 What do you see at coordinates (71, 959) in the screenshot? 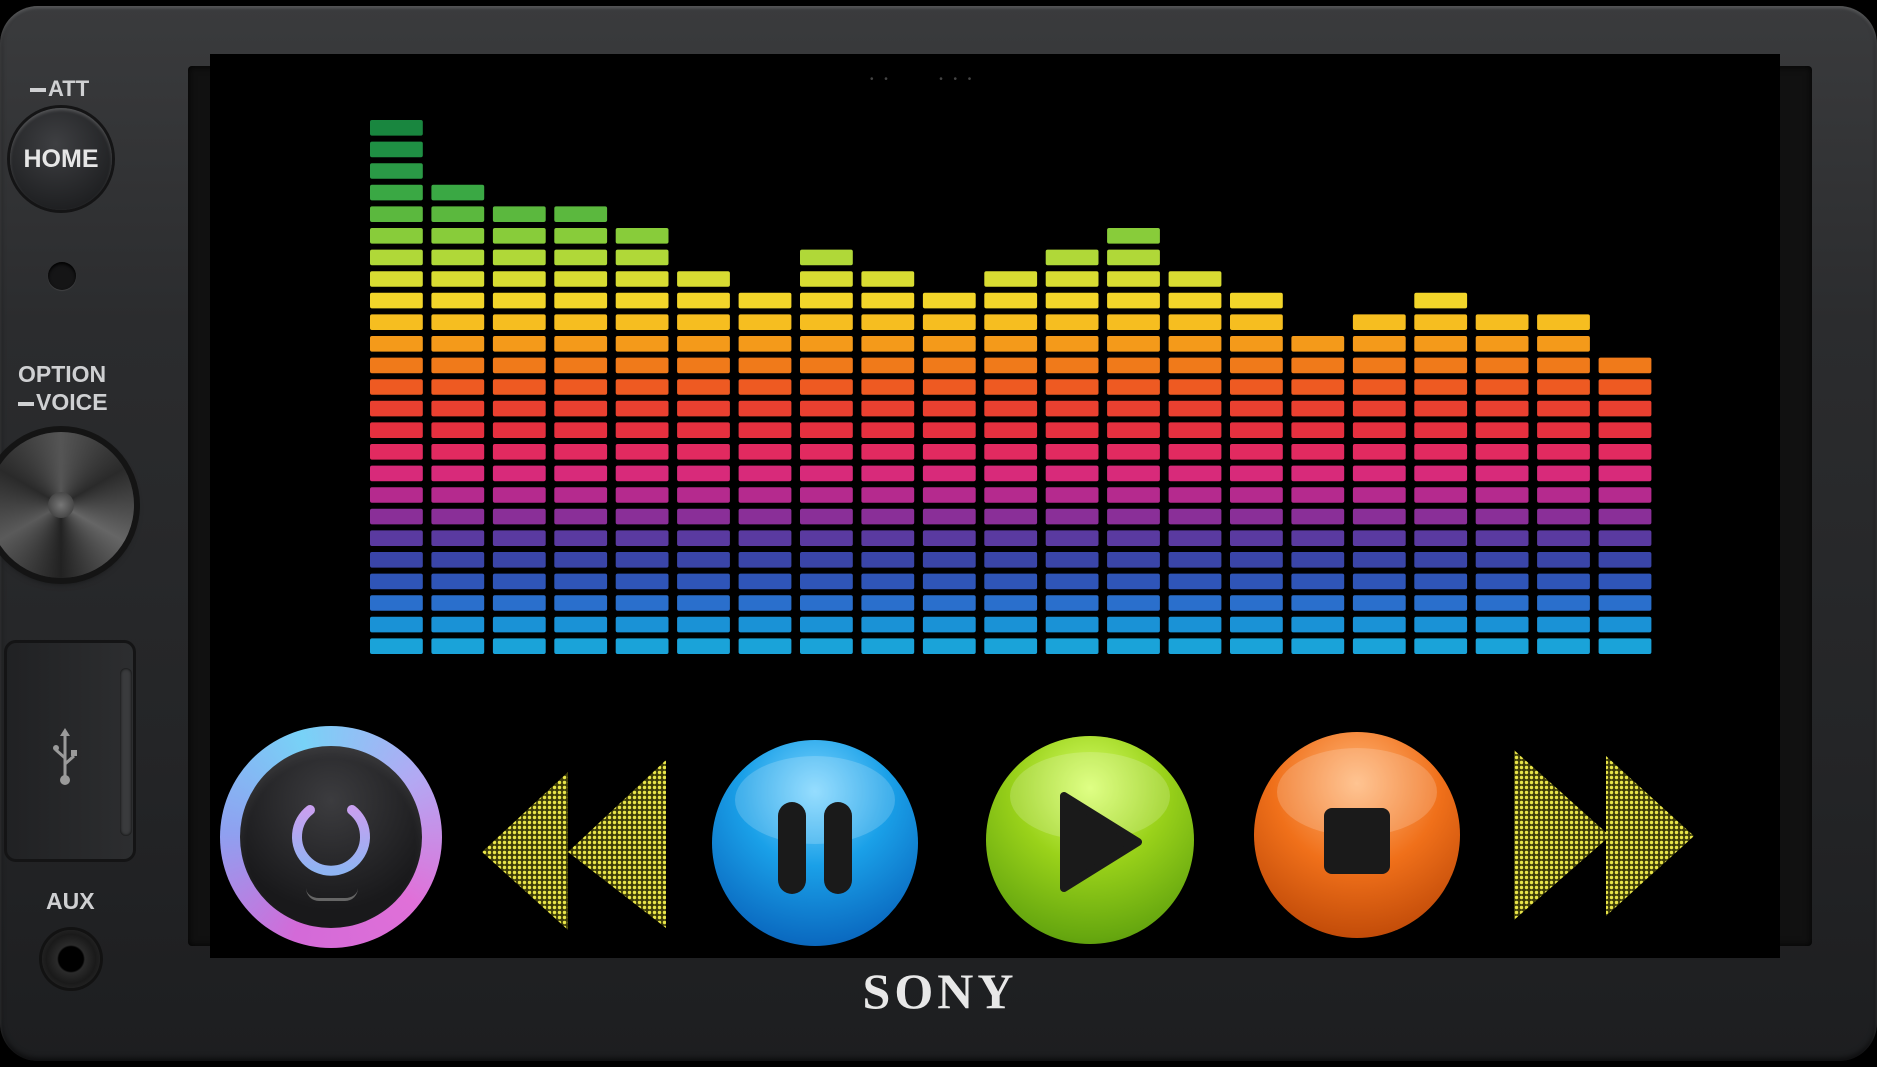
I see `aux-jack` at bounding box center [71, 959].